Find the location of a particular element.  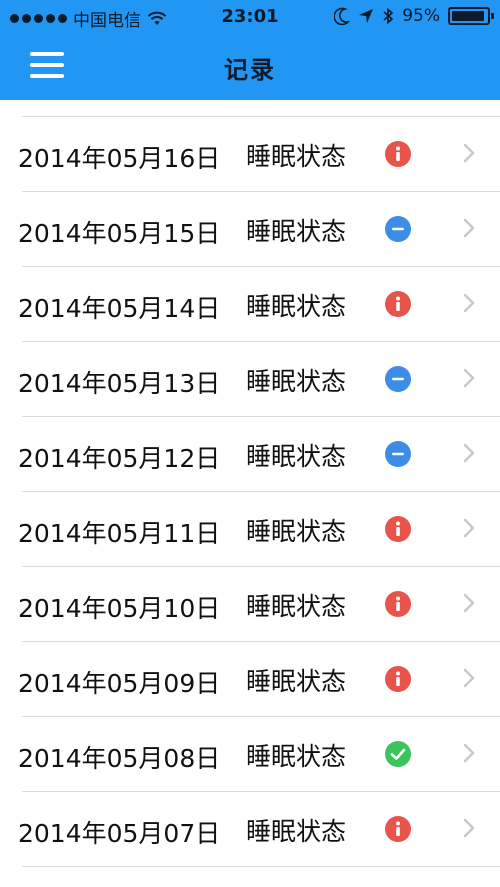

battery-percent: 95% is located at coordinates (421, 16).